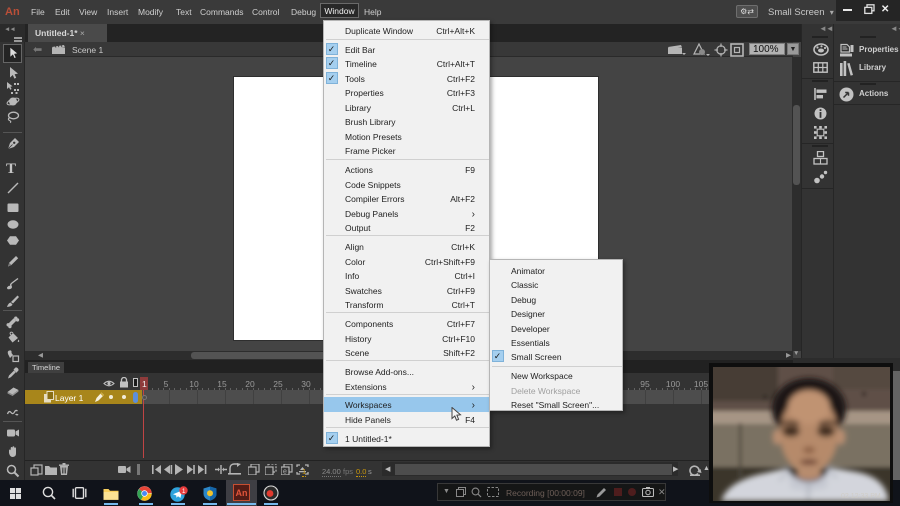 The height and width of the screenshot is (506, 900). I want to click on svg-text: 1, so click(184, 491).